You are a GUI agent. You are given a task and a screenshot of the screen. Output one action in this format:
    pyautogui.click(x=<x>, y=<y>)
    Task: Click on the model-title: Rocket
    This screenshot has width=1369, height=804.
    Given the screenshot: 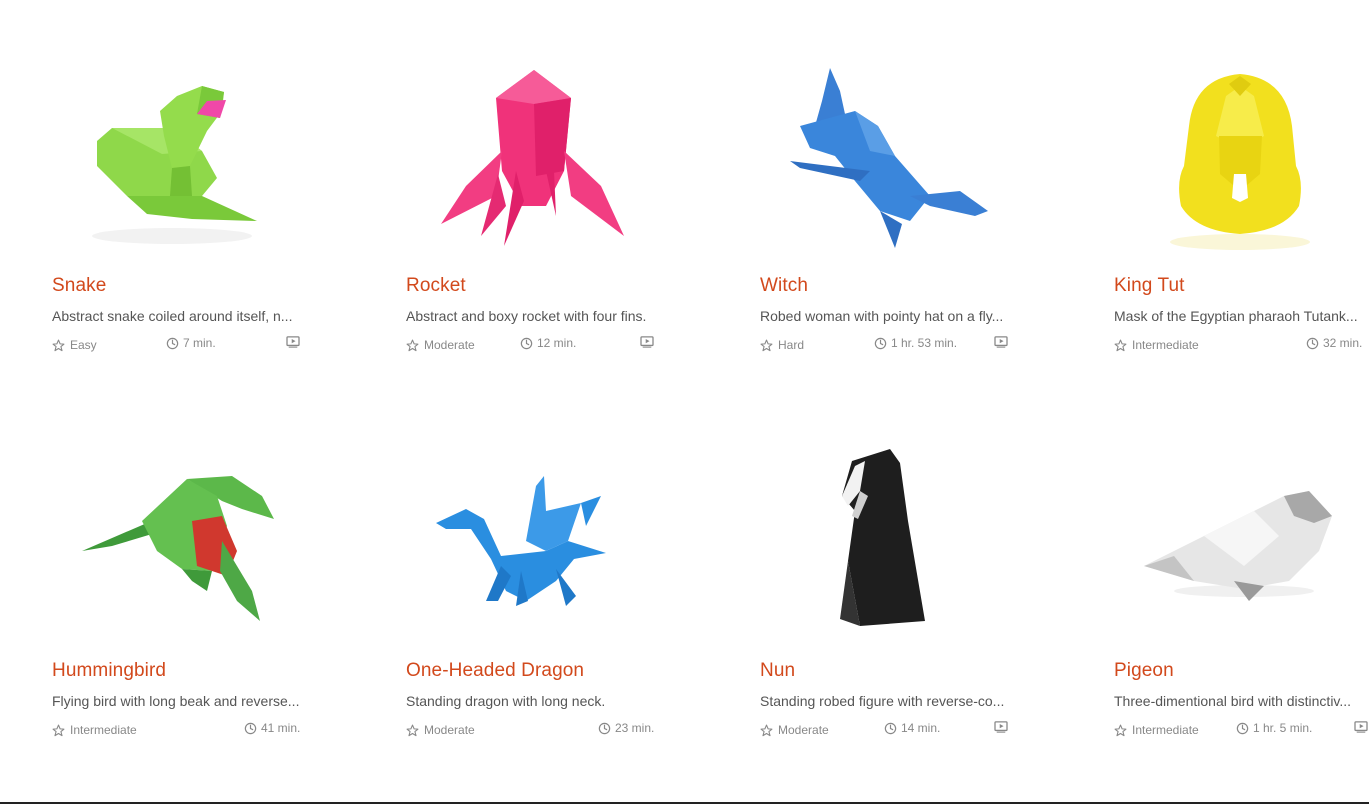 What is the action you would take?
    pyautogui.click(x=436, y=286)
    